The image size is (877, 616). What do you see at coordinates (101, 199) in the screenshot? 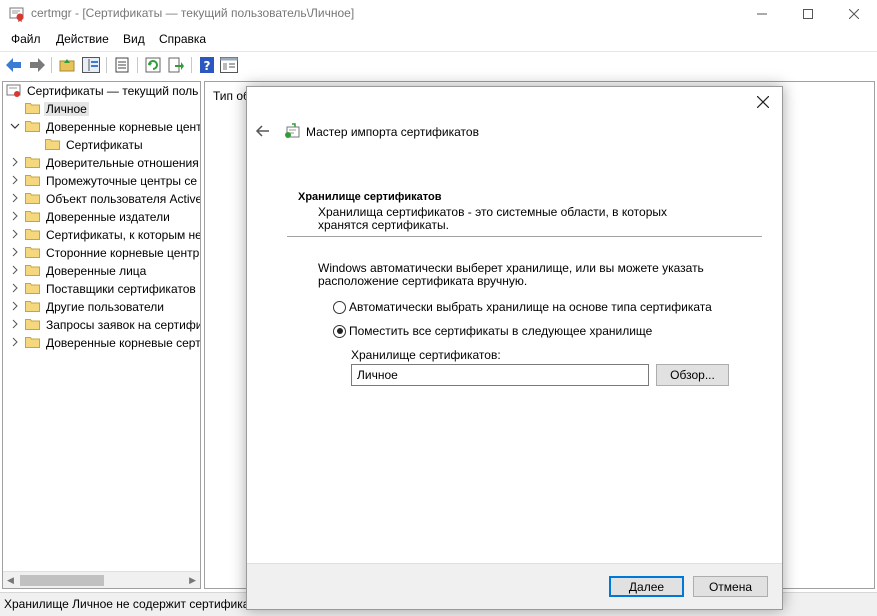
I see `tree-item: Объект пользователя Active` at bounding box center [101, 199].